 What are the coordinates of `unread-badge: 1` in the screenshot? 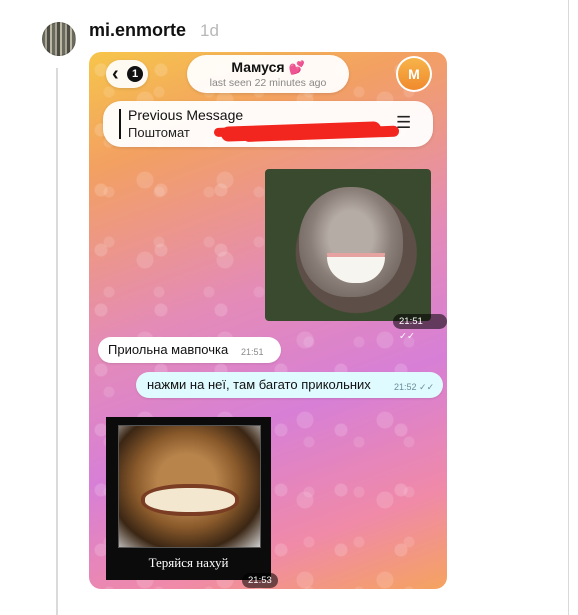 It's located at (135, 74).